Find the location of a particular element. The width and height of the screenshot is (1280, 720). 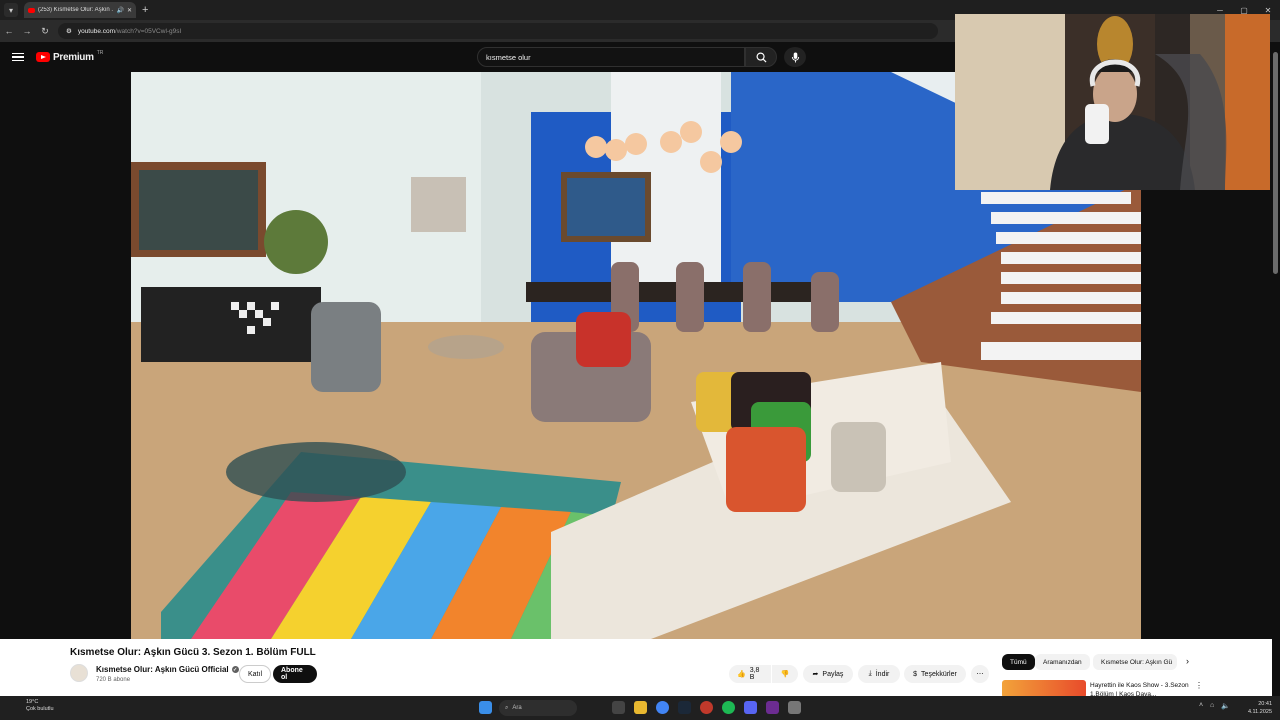

clock-time: 20:41 is located at coordinates (1265, 704).